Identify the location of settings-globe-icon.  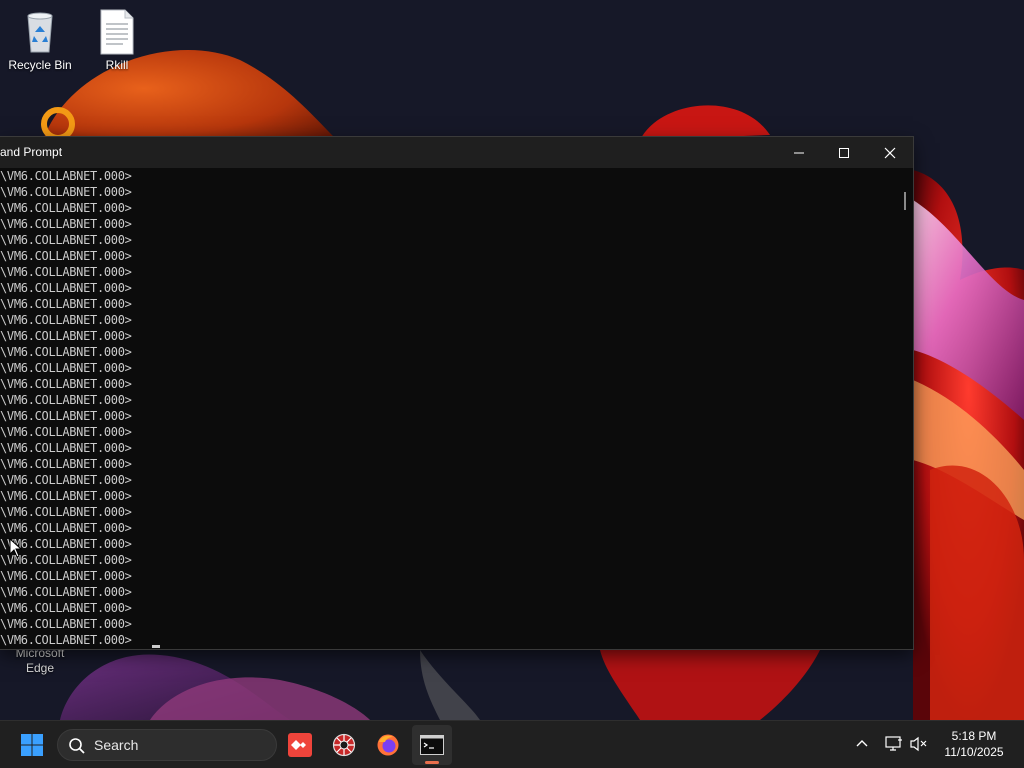
(344, 745).